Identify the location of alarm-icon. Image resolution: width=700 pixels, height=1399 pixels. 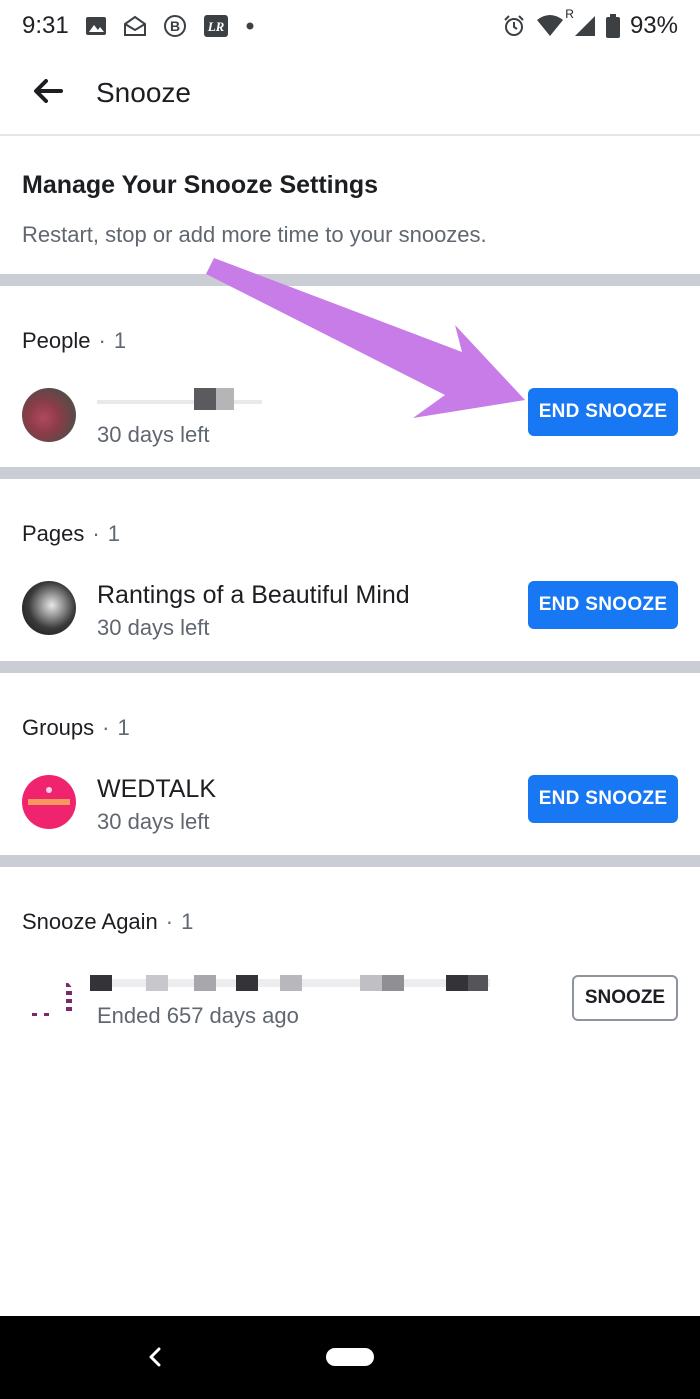
(514, 26).